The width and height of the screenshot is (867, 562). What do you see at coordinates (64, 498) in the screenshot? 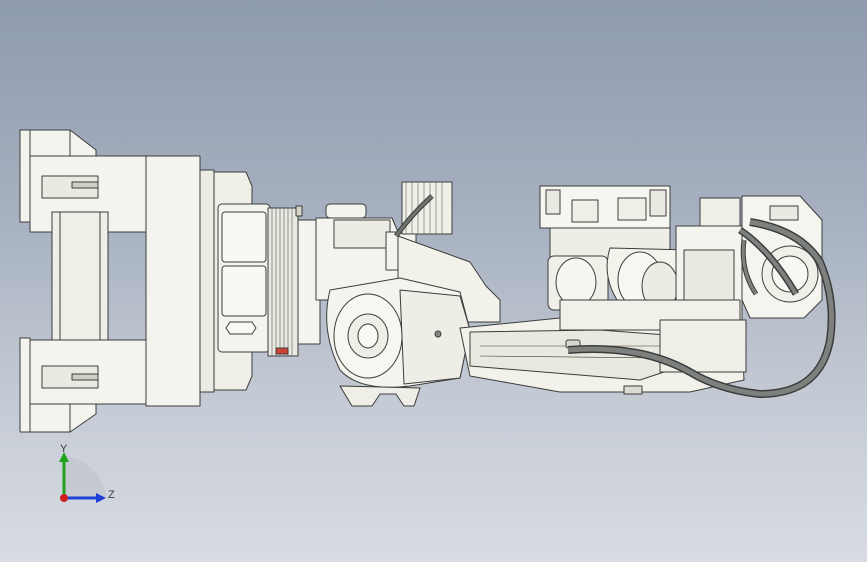
I see `x-axis-origin` at bounding box center [64, 498].